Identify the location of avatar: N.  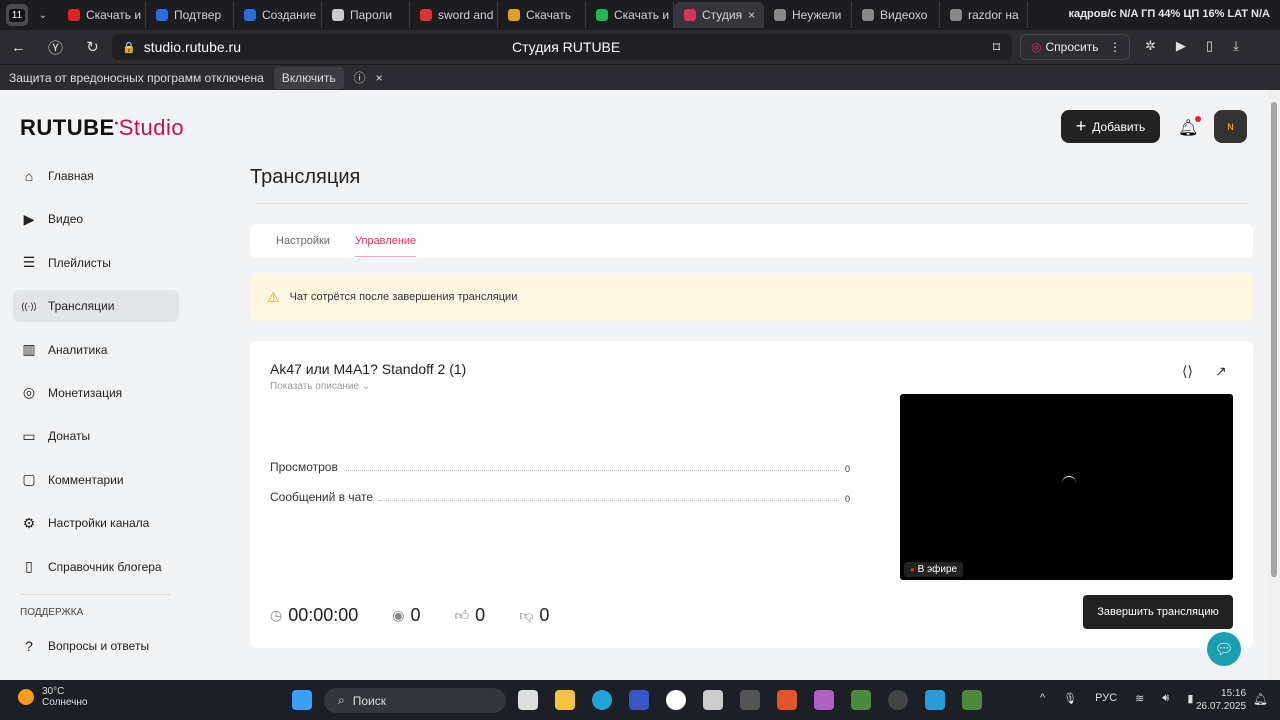
(1230, 126).